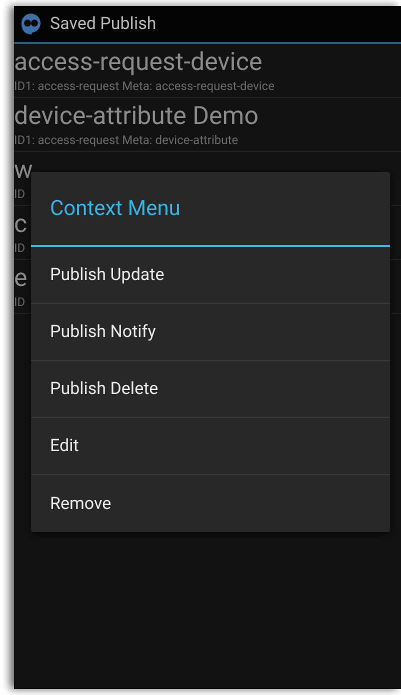  I want to click on menu-item: Publish Update, so click(210, 275).